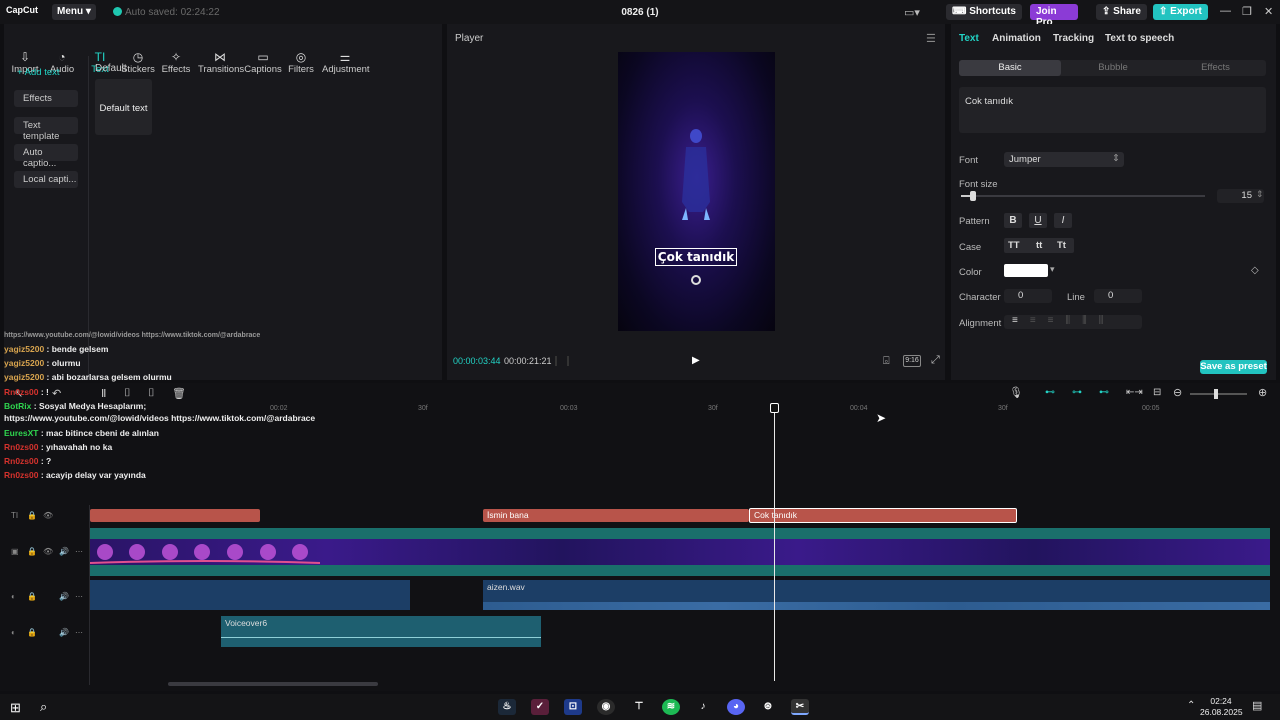 The image size is (1280, 720). I want to click on text-content-input: Cok tanıdık, so click(1112, 110).